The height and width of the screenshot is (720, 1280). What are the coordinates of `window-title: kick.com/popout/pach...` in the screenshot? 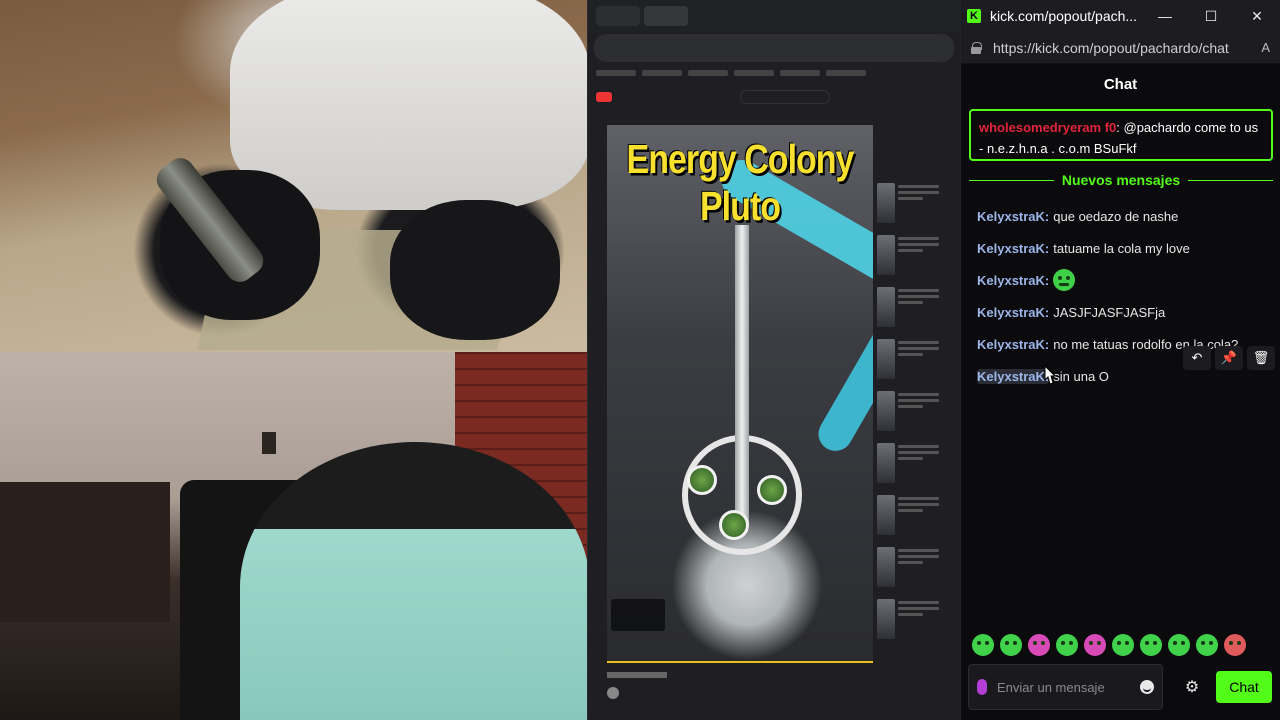 It's located at (1064, 16).